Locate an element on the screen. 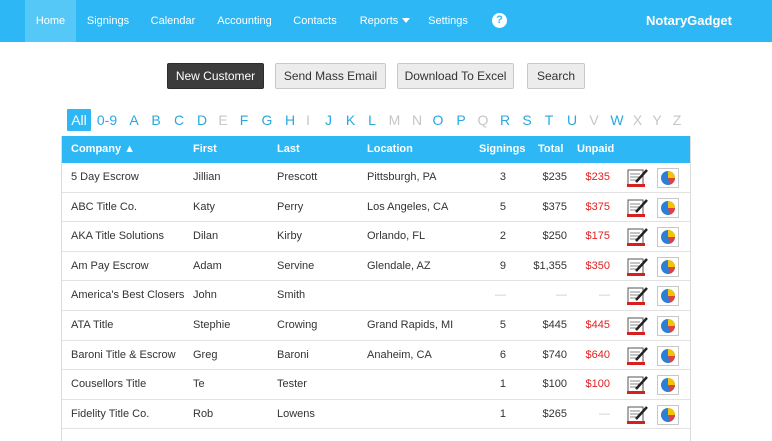  cell-unpaid: $235 is located at coordinates (597, 177).